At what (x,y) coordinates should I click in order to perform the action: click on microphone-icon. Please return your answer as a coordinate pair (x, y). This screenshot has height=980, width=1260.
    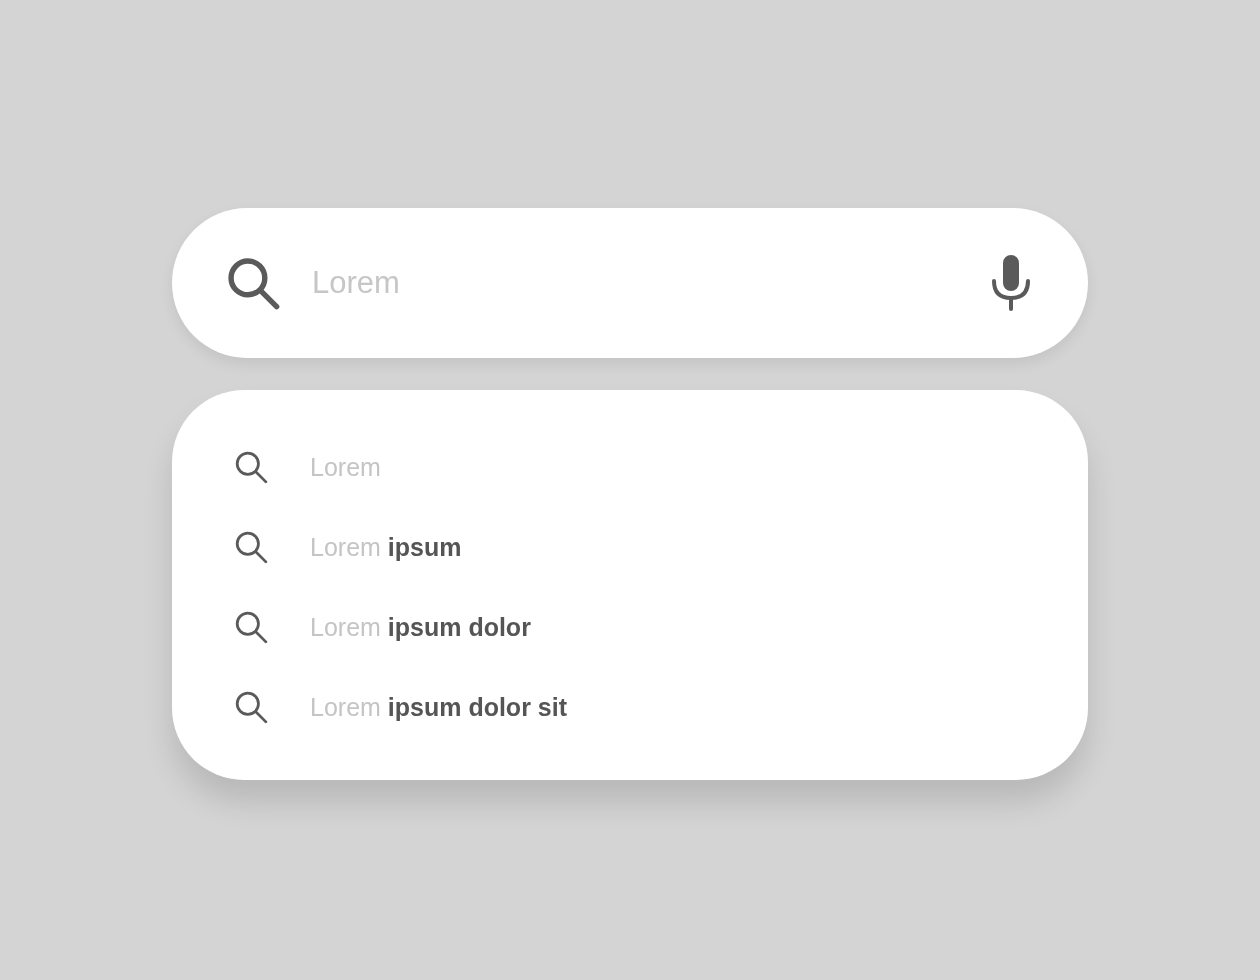
    Looking at the image, I should click on (1011, 283).